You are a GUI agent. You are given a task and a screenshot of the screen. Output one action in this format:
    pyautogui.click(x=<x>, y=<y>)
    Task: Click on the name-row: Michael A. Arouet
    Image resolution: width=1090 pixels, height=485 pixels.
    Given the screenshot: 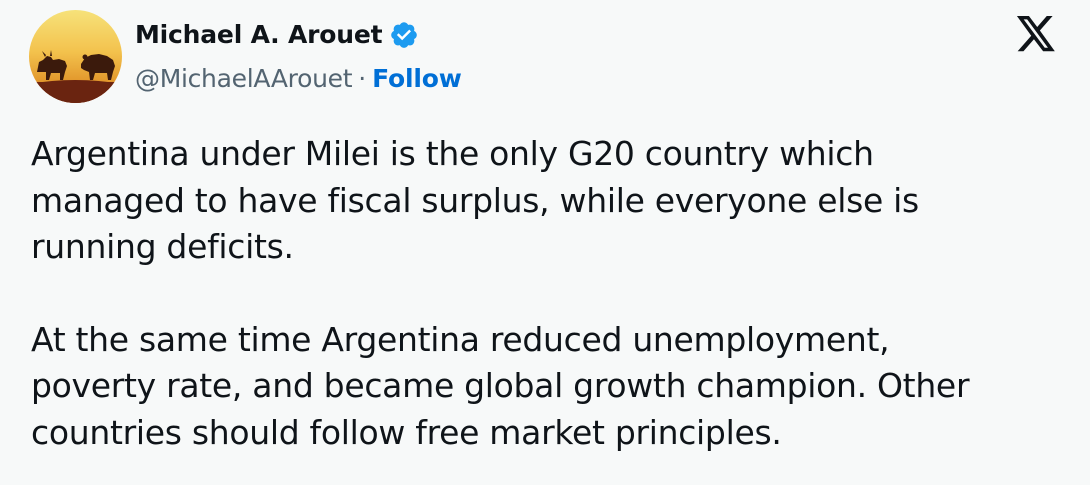 What is the action you would take?
    pyautogui.click(x=298, y=34)
    